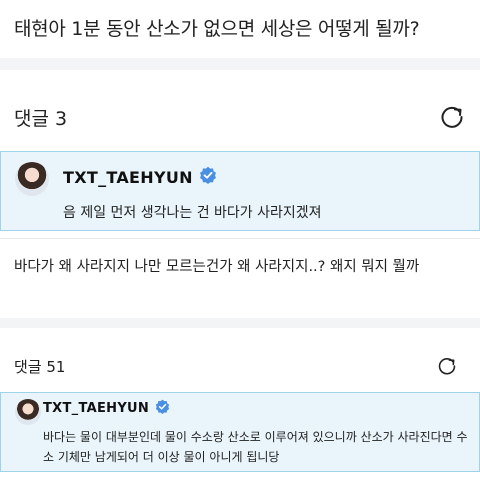  Describe the element at coordinates (40, 366) in the screenshot. I see `comments-count-label: 댓글 51` at that location.